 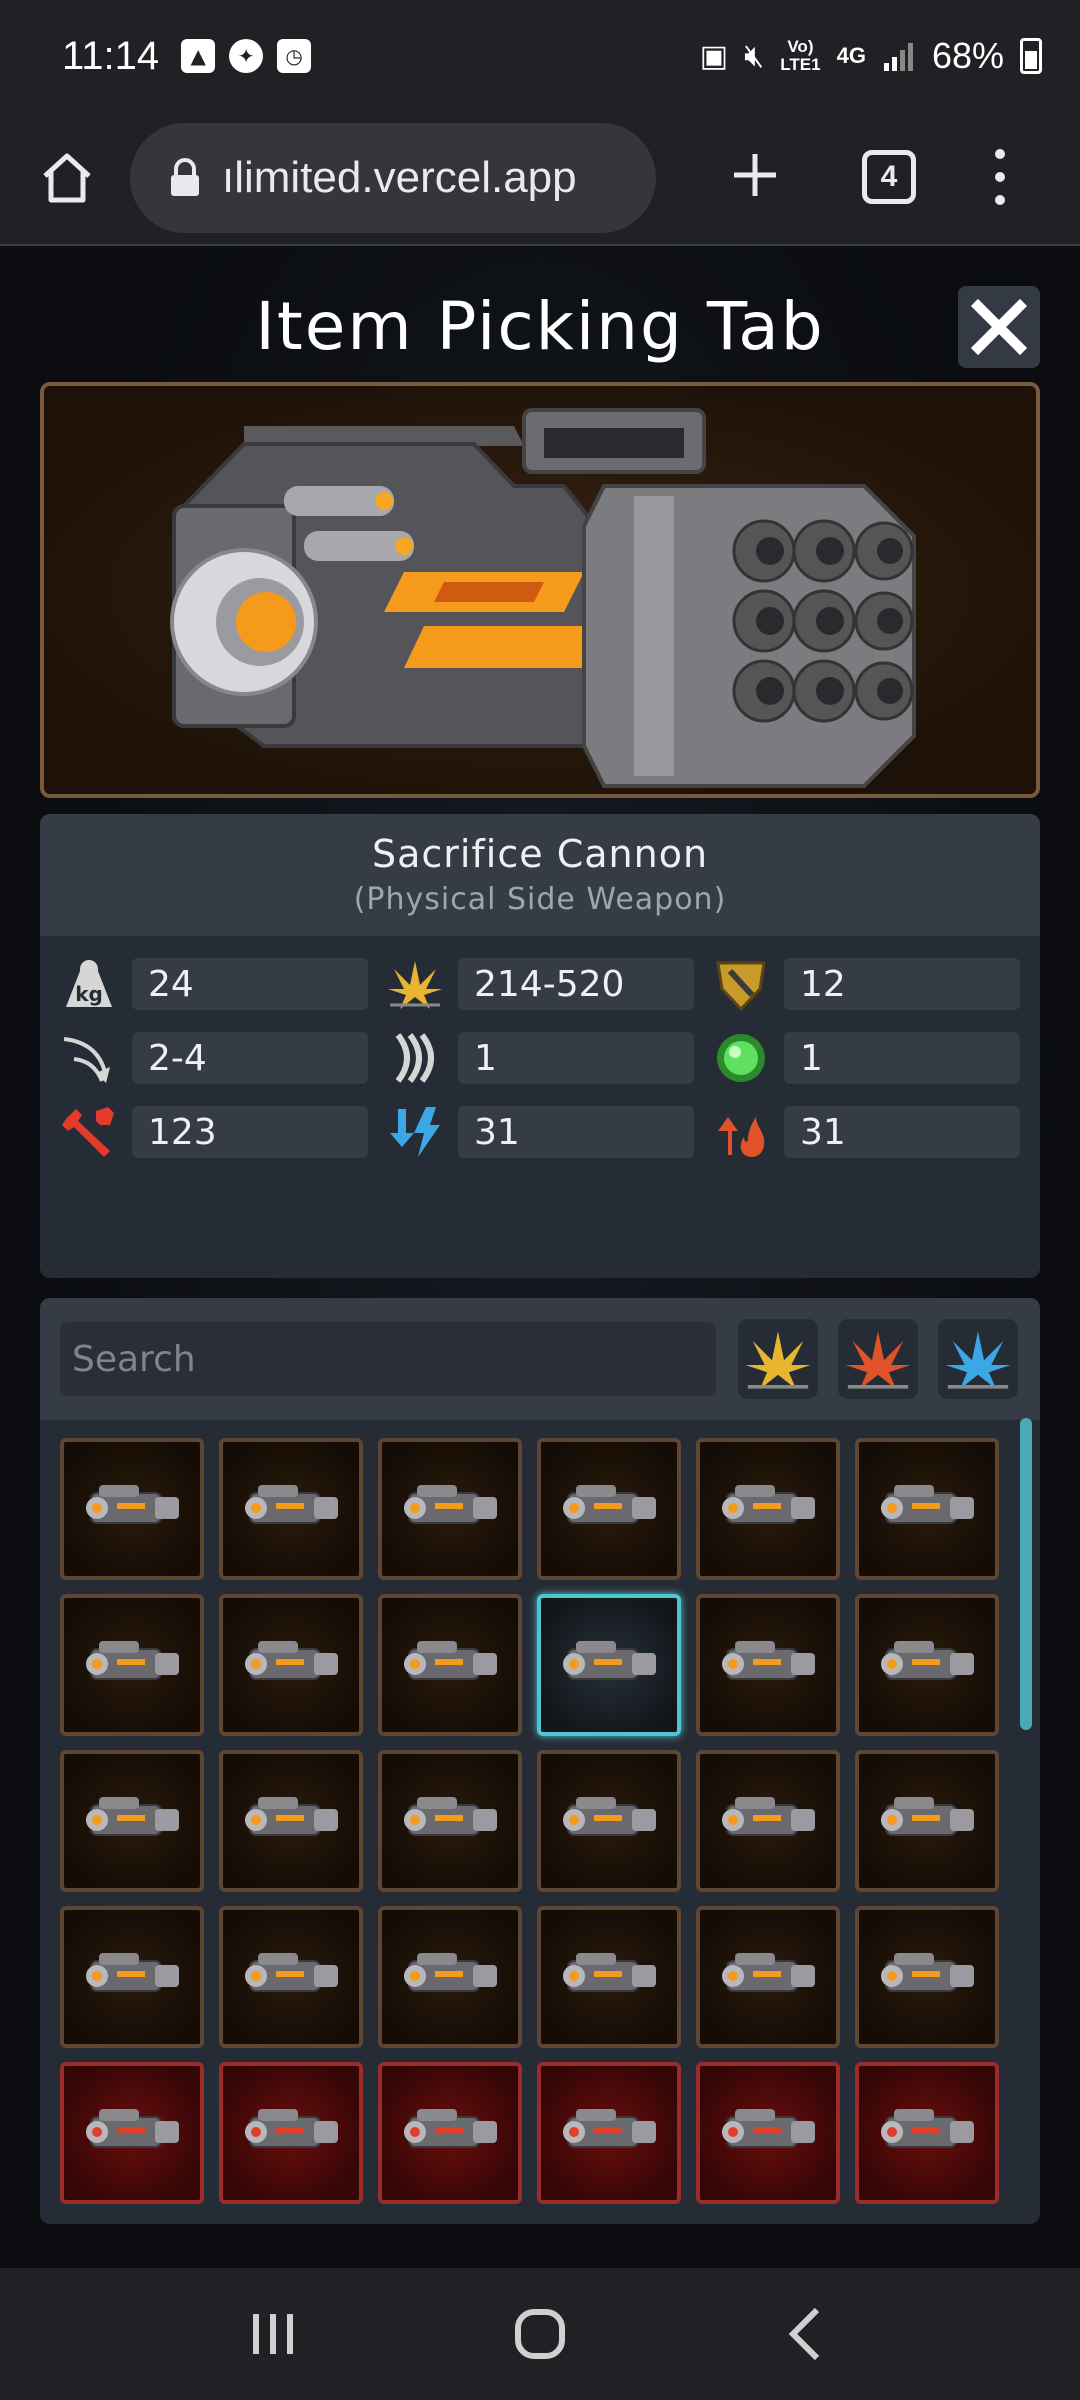 I want to click on stat-uses: 1, so click(x=540, y=1058).